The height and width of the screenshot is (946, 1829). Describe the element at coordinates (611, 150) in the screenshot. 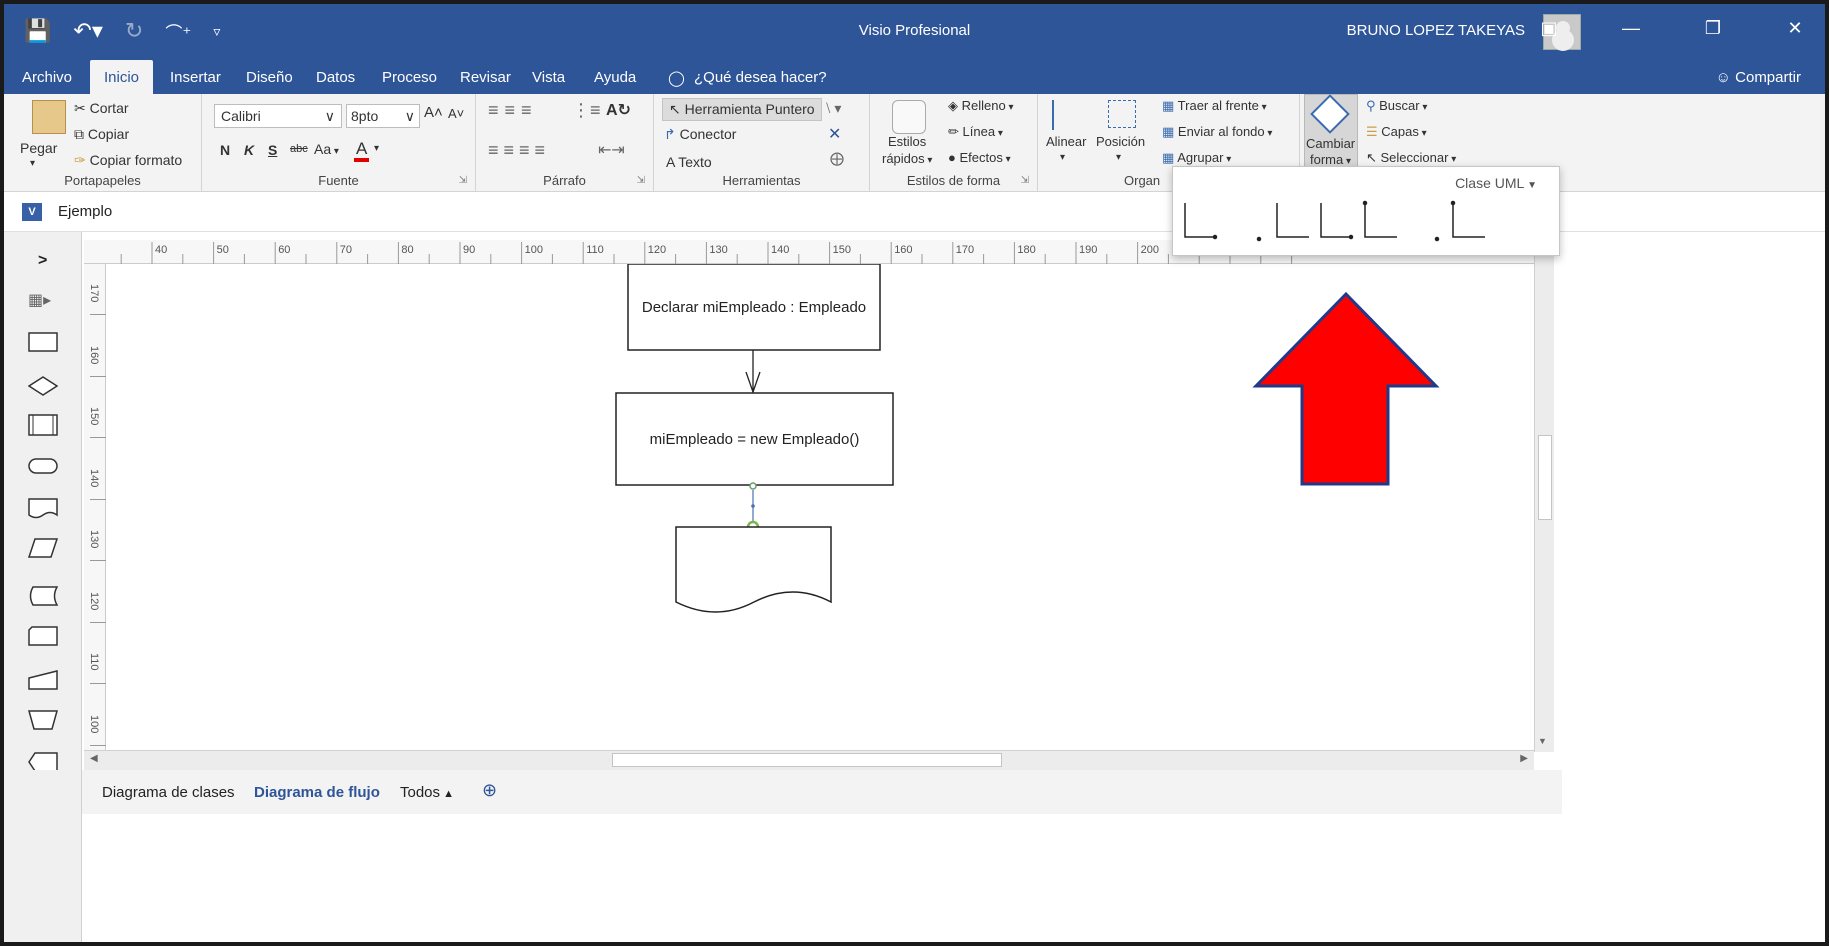

I see `indent-icons: ⇤⇥` at that location.